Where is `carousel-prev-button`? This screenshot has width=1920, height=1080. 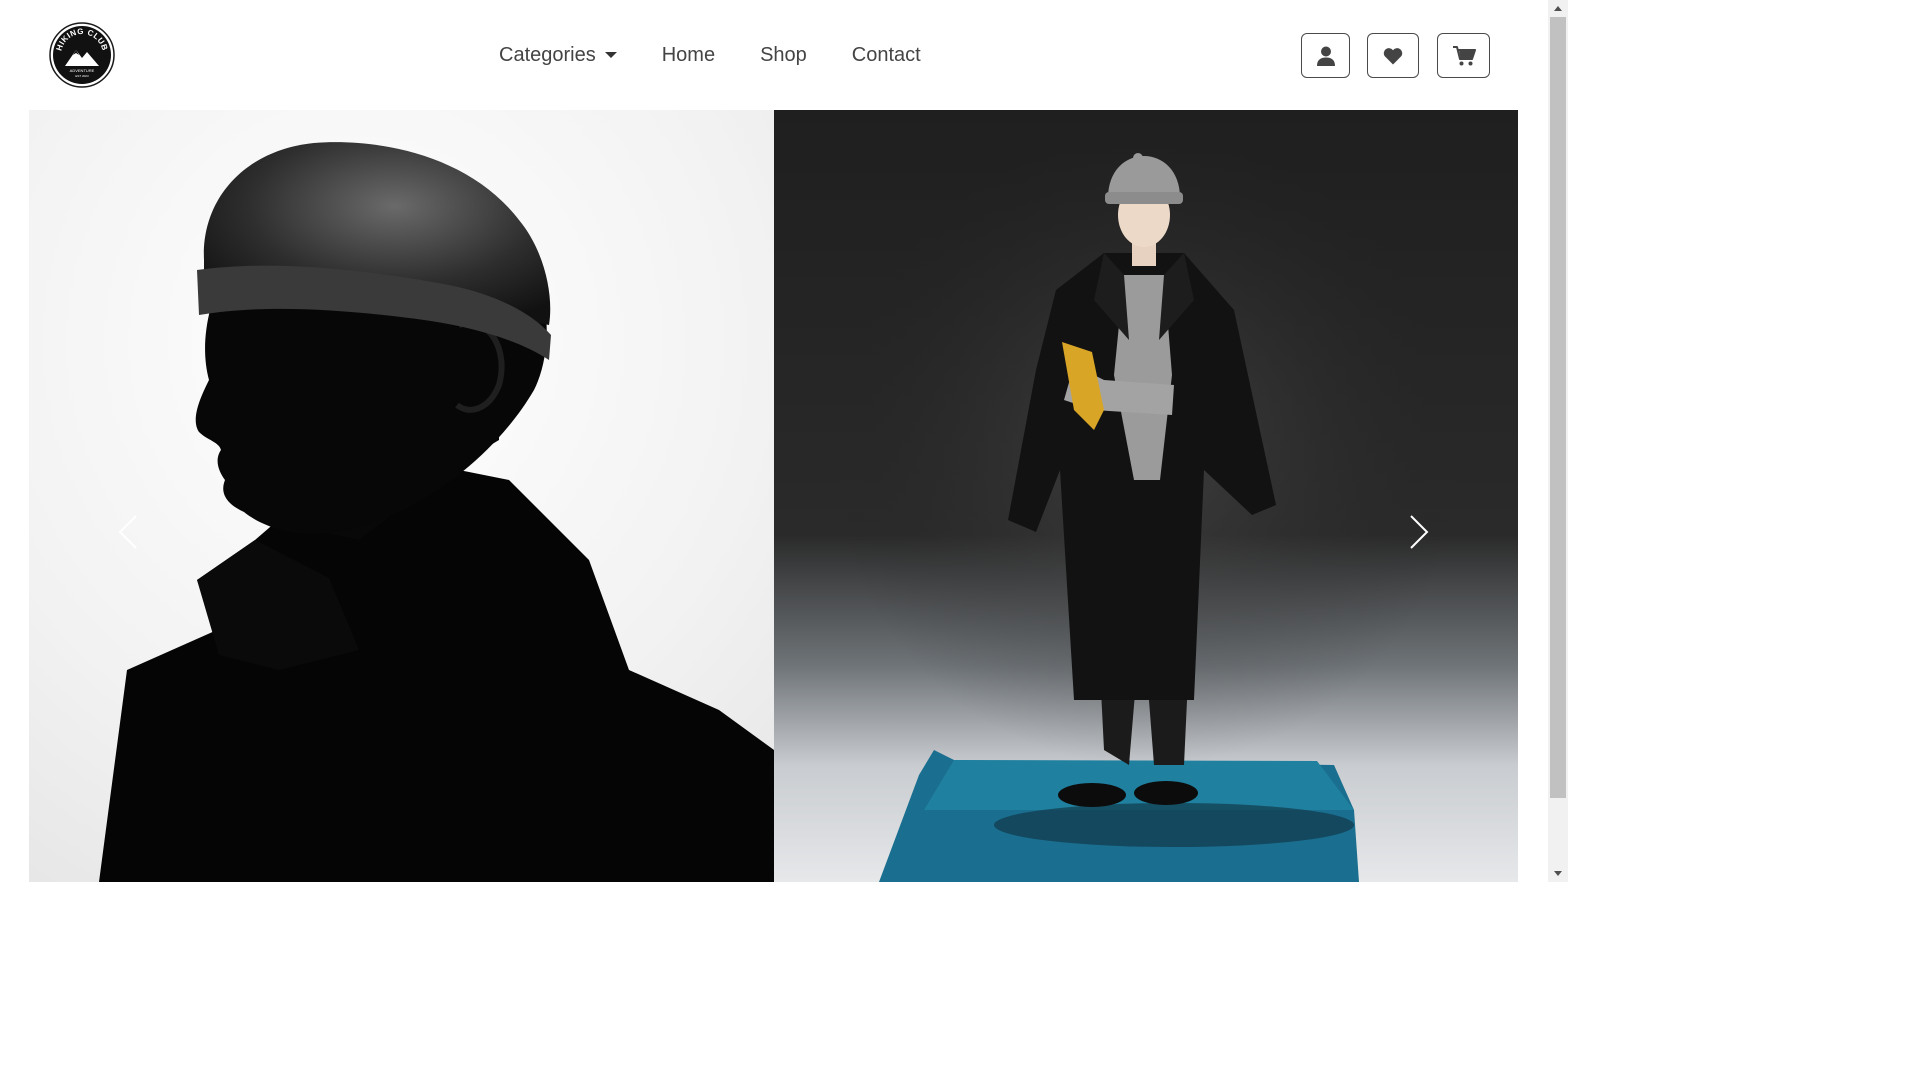
carousel-prev-button is located at coordinates (128, 532).